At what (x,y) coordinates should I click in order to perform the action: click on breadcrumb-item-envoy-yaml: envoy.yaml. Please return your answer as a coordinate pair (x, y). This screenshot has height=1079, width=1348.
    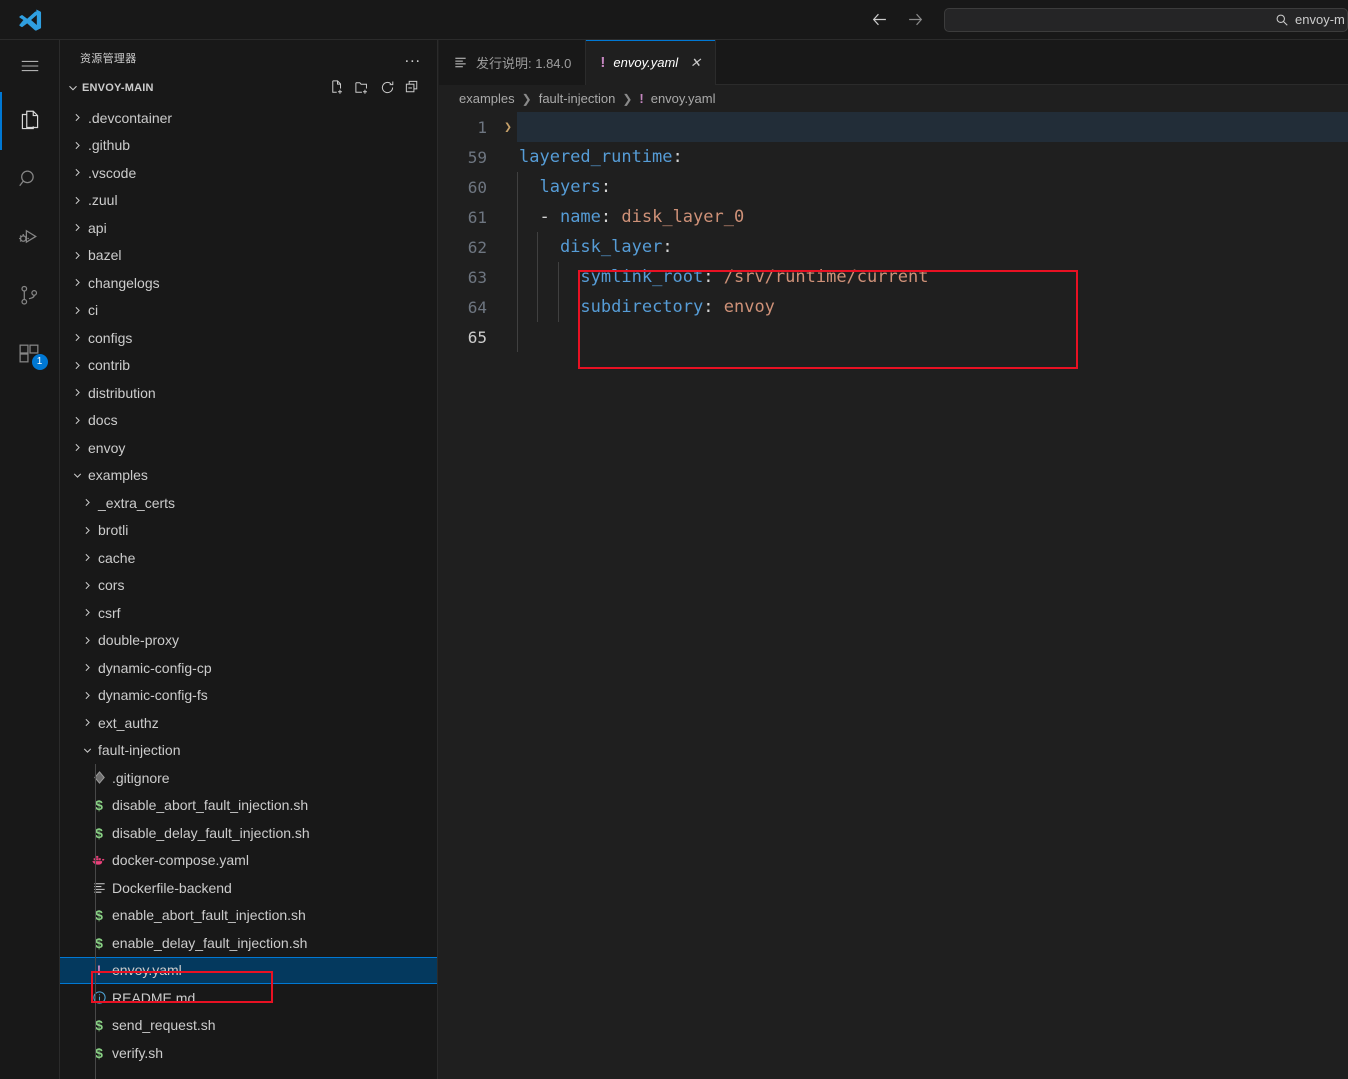
    Looking at the image, I should click on (683, 98).